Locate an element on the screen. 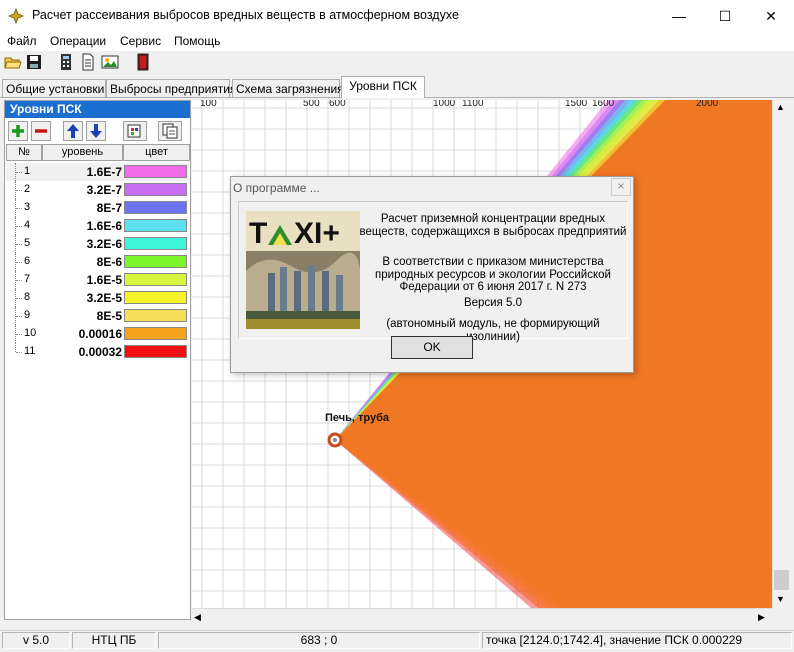 The height and width of the screenshot is (652, 794). level-value: 1.6E-5 is located at coordinates (104, 280).